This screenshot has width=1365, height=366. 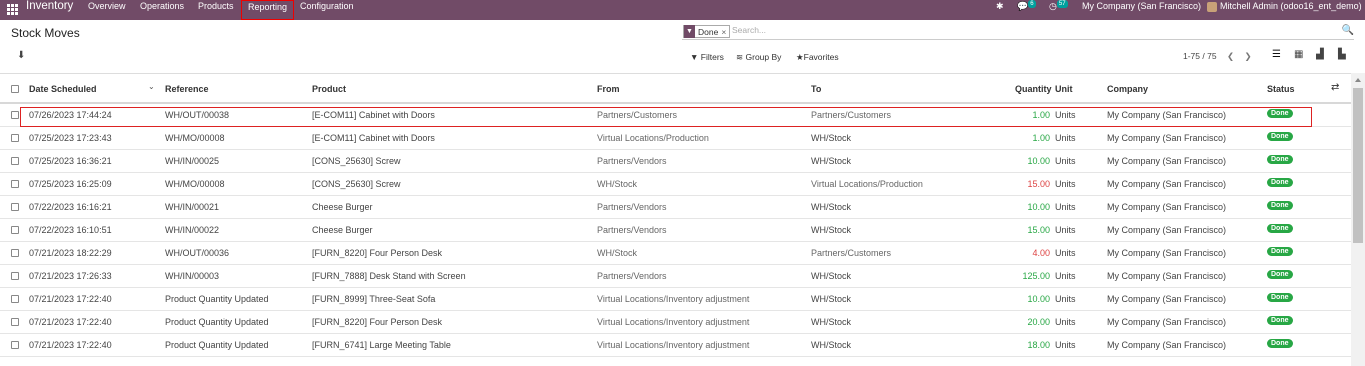 What do you see at coordinates (608, 89) in the screenshot?
I see `col-from: From` at bounding box center [608, 89].